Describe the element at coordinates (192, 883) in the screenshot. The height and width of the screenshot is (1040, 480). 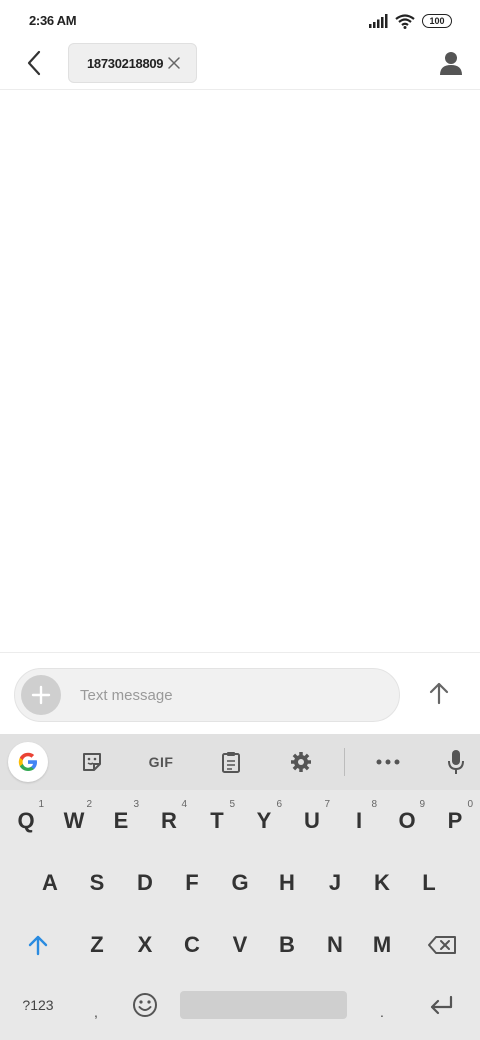
I see `key-f: F` at that location.